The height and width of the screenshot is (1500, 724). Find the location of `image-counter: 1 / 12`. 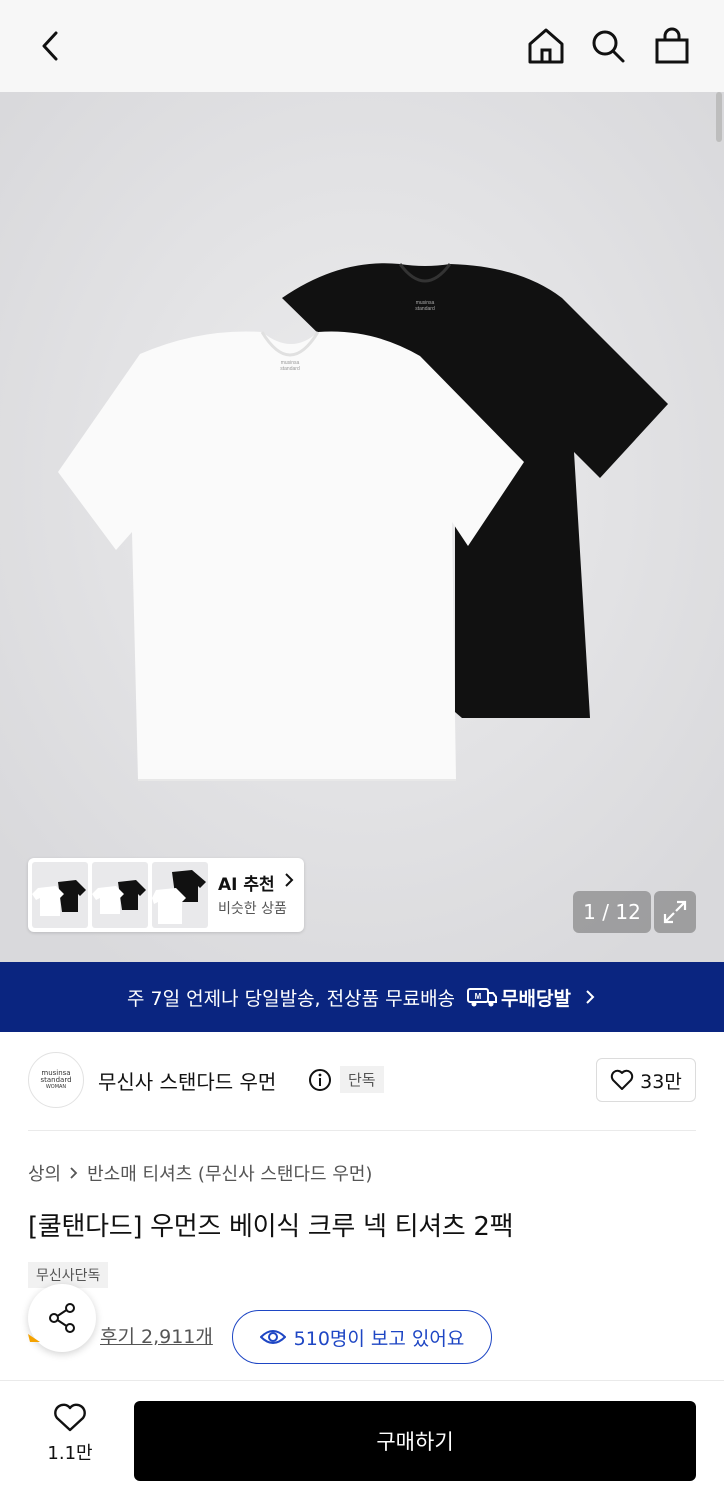

image-counter: 1 / 12 is located at coordinates (612, 912).